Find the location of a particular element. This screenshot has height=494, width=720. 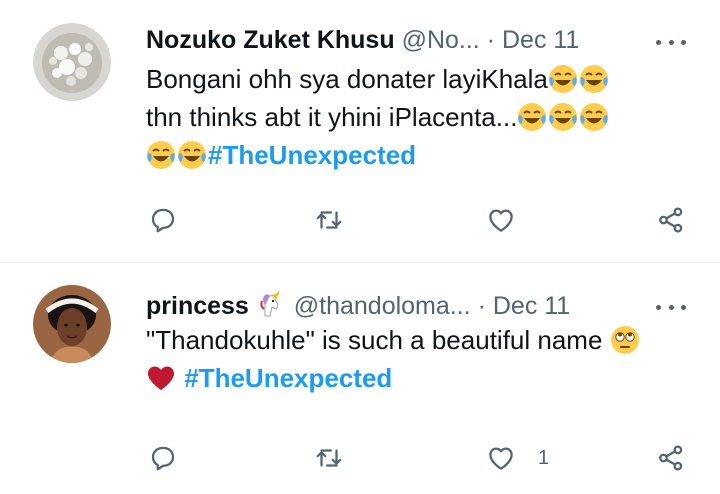

tweet-text-line: "Thandokuhle" is such a beautiful name is located at coordinates (374, 340).